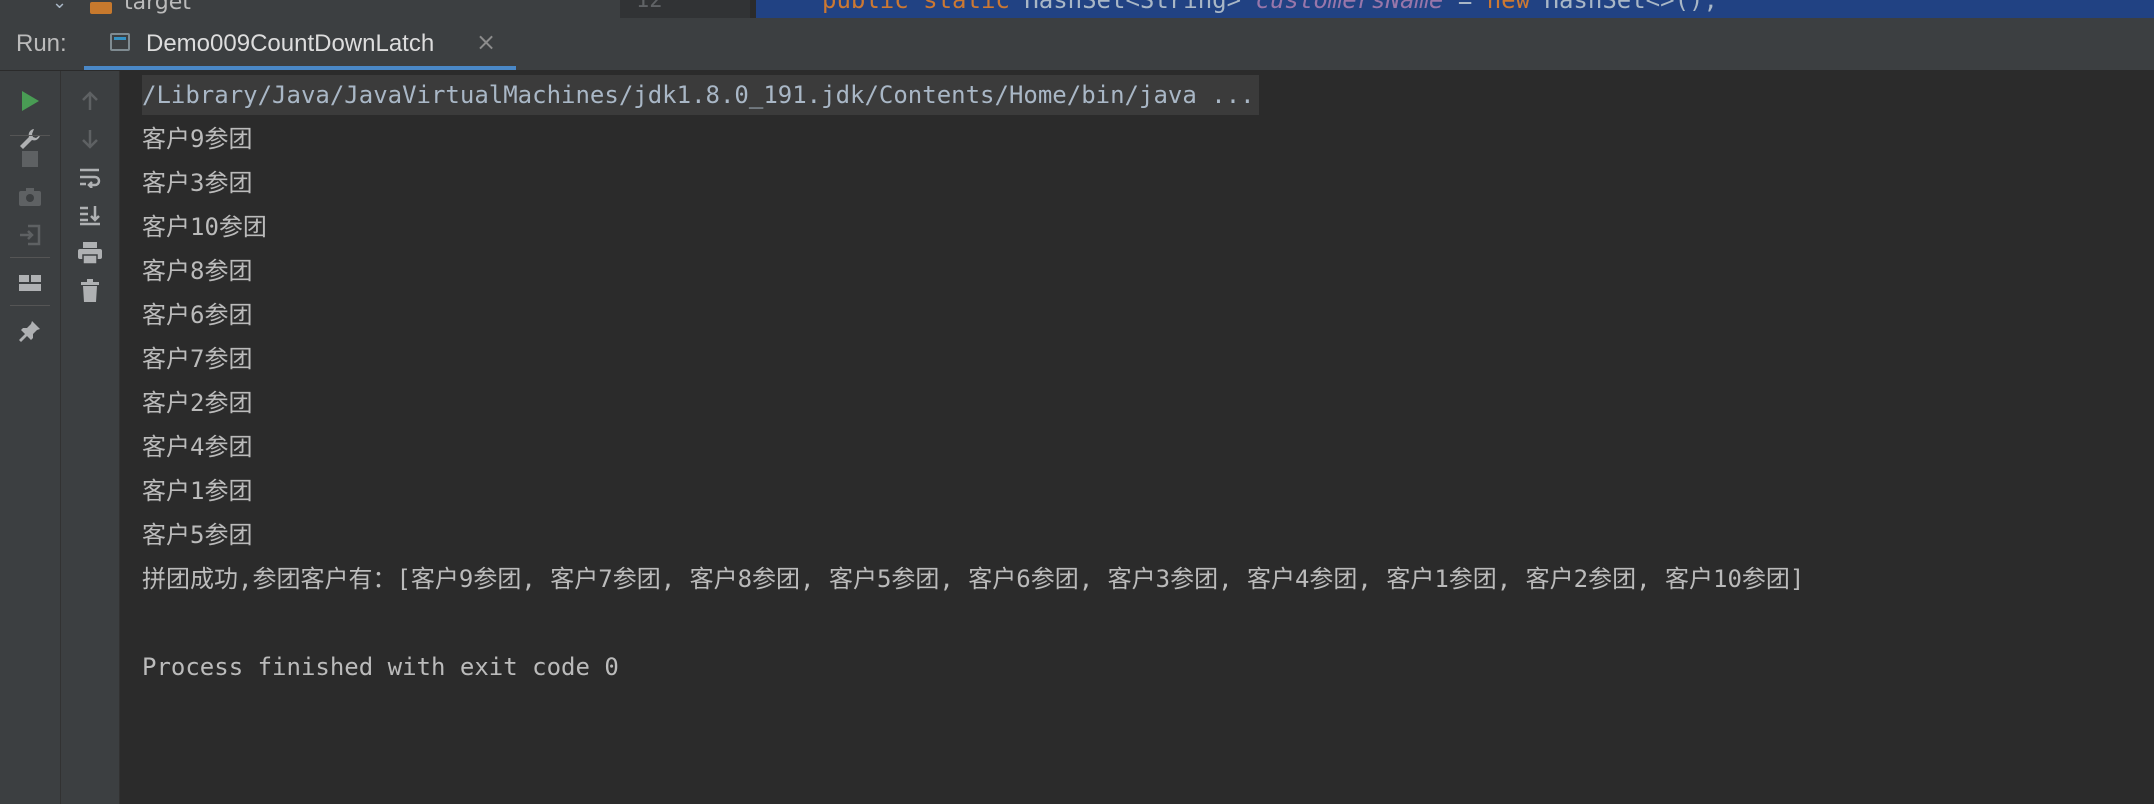 This screenshot has height=804, width=2154. I want to click on arrow-down-icon, so click(90, 139).